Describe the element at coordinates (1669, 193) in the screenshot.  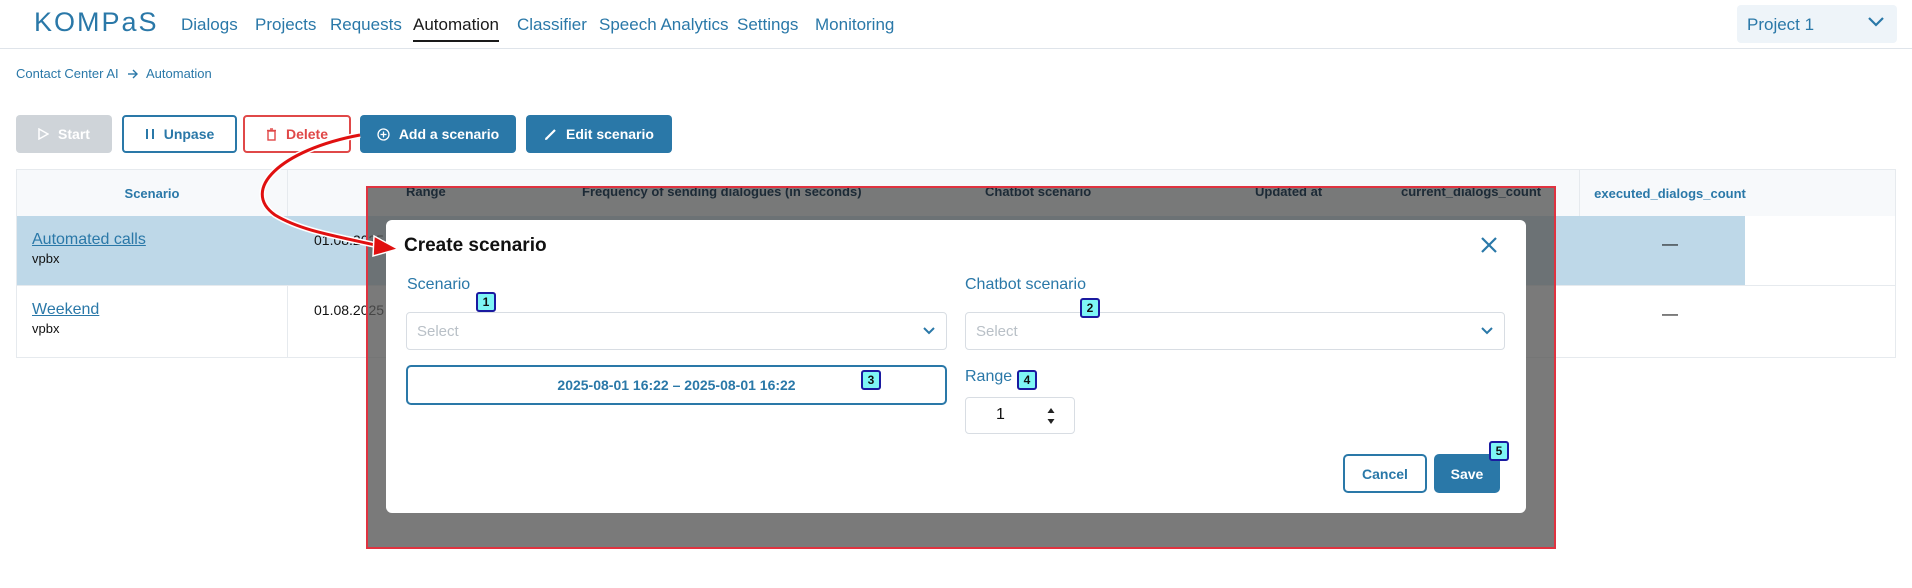
I see `column-header-executed: executed_dialogs_count` at that location.